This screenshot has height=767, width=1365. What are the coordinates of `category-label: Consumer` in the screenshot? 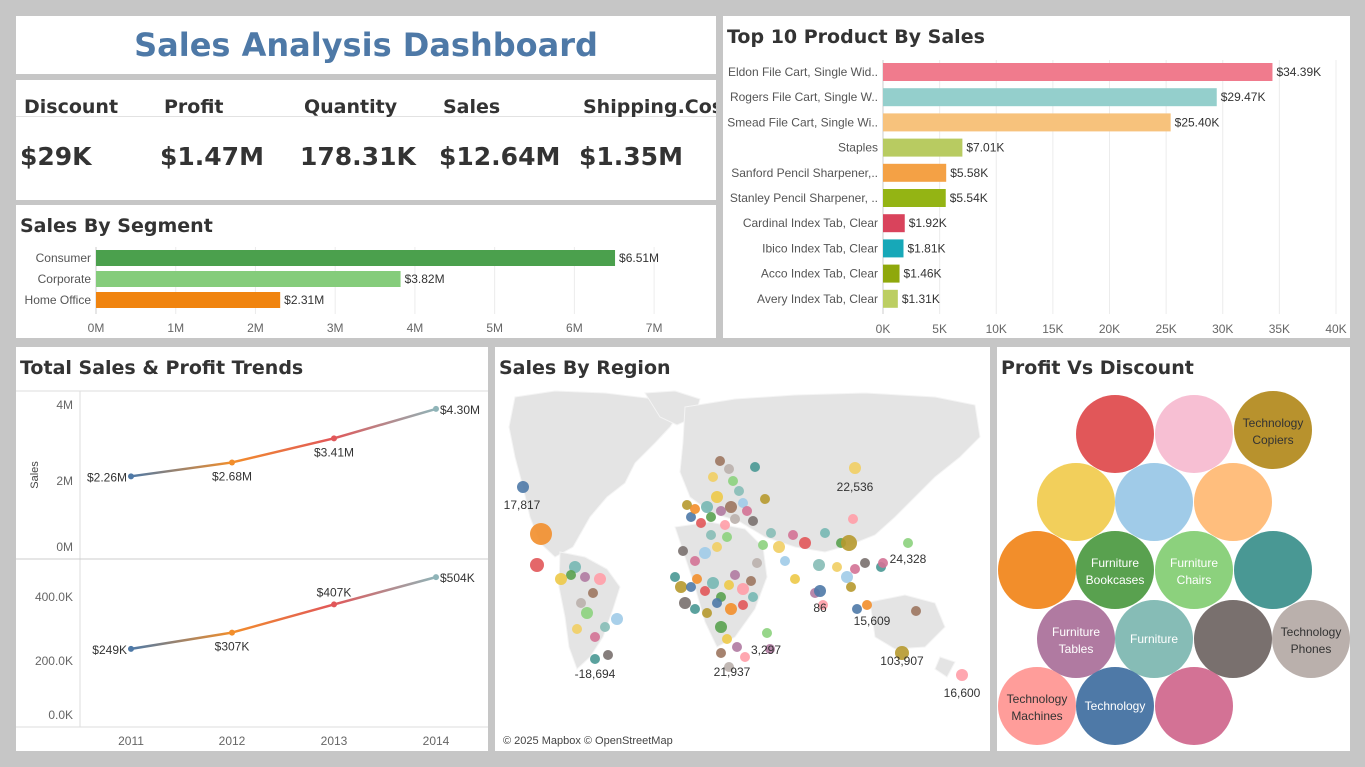 It's located at (63, 258).